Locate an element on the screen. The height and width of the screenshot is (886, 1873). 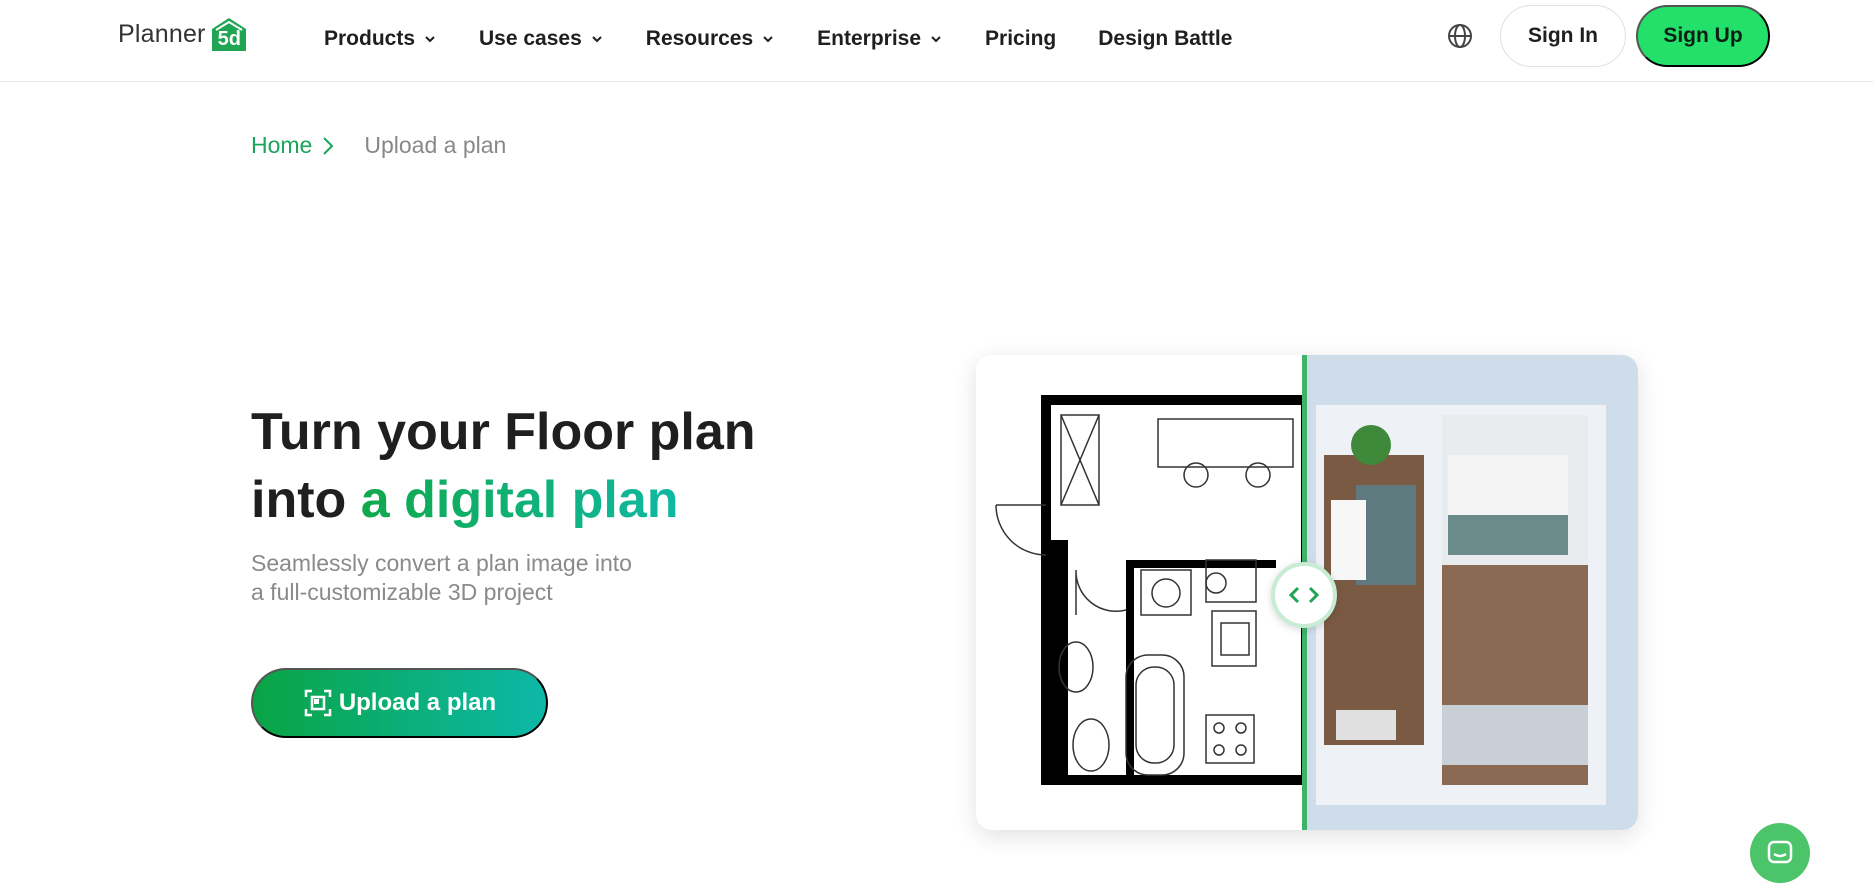
sign-up-button: Sign Up is located at coordinates (1703, 36).